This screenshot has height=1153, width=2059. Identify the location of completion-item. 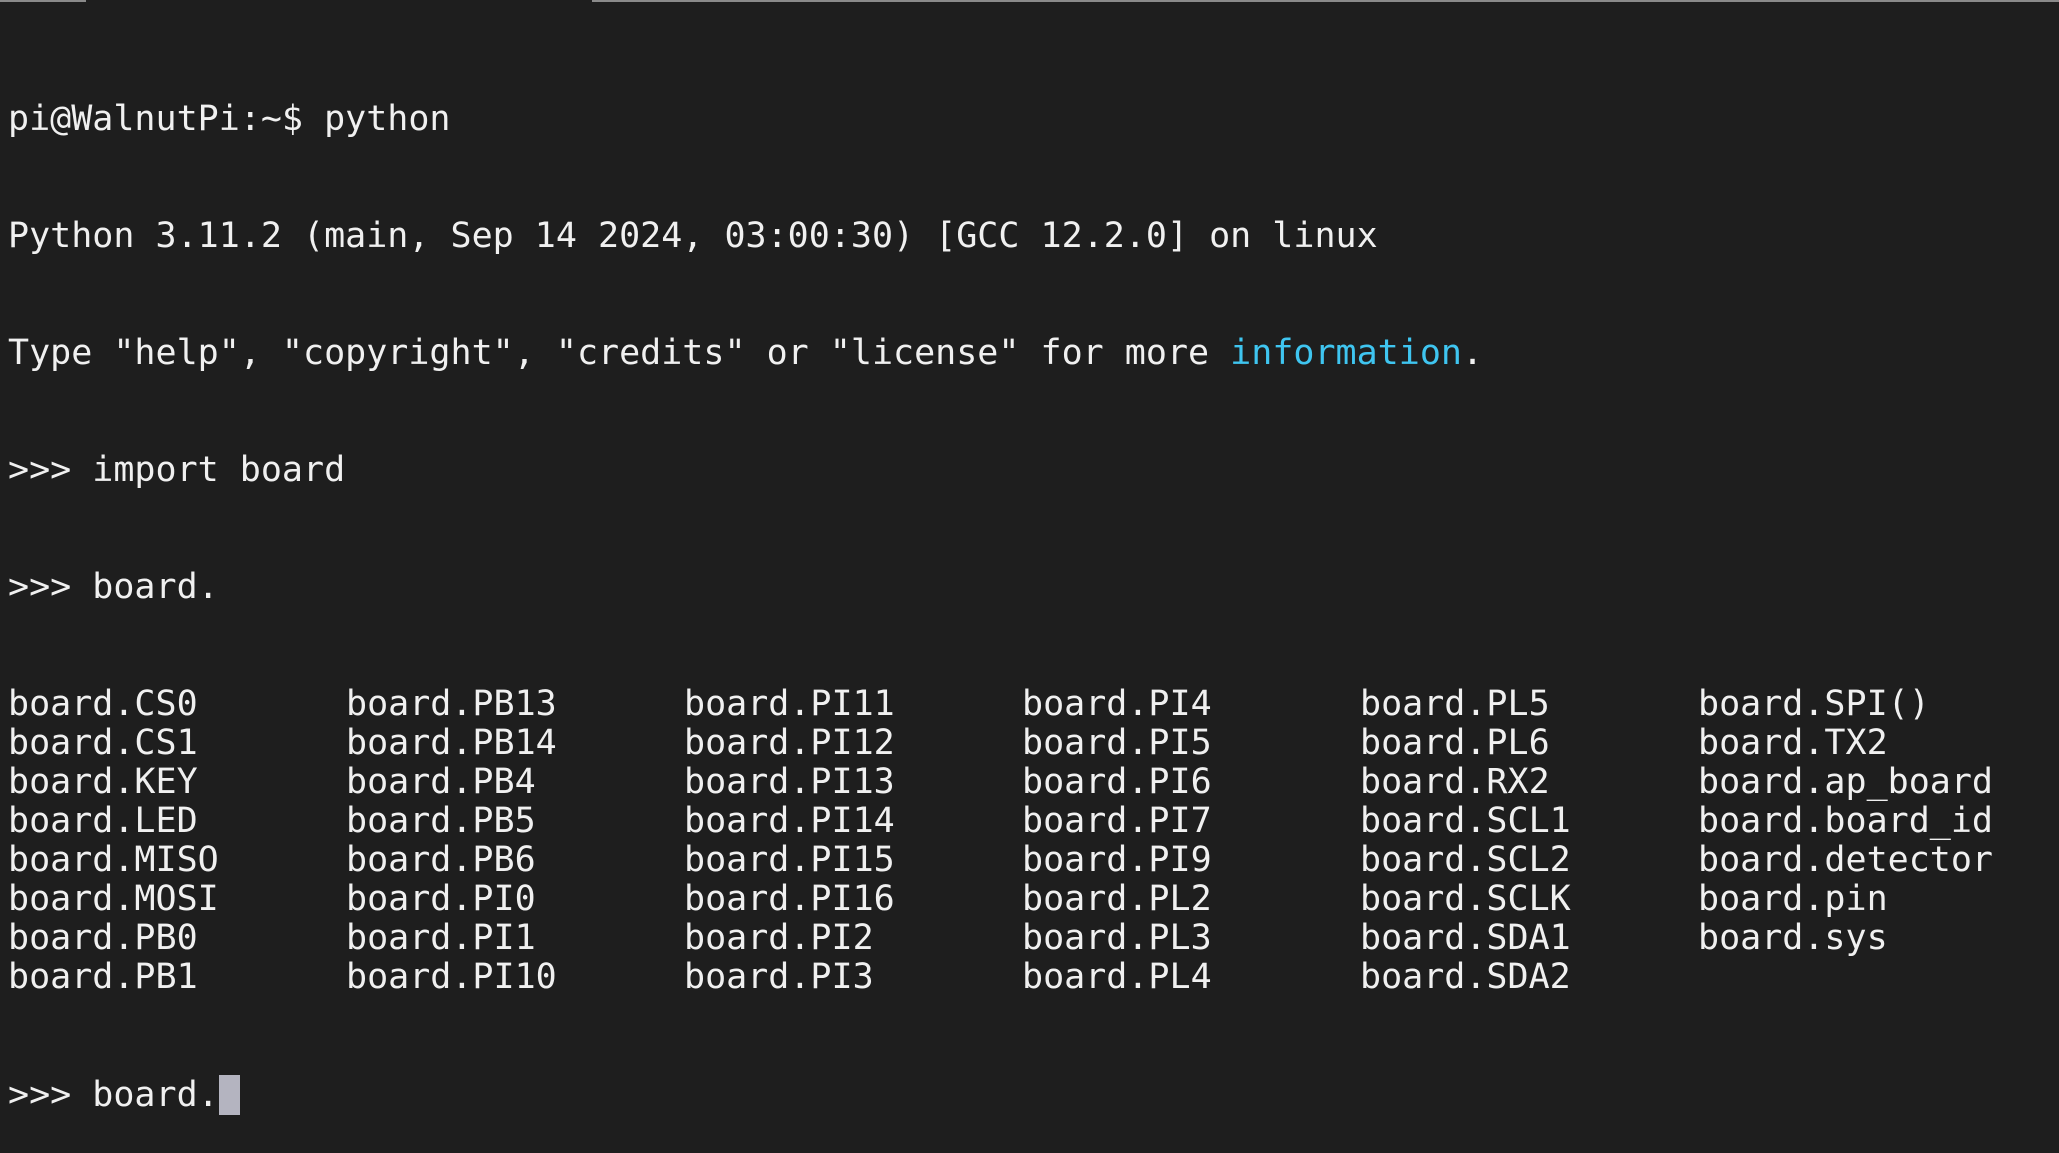
(1867, 977).